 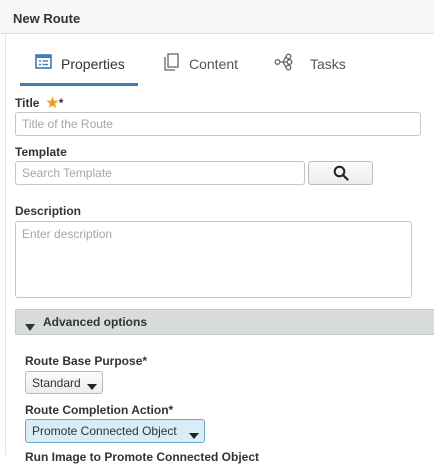 I want to click on advanced-options-toggle: Advanced options, so click(x=224, y=322).